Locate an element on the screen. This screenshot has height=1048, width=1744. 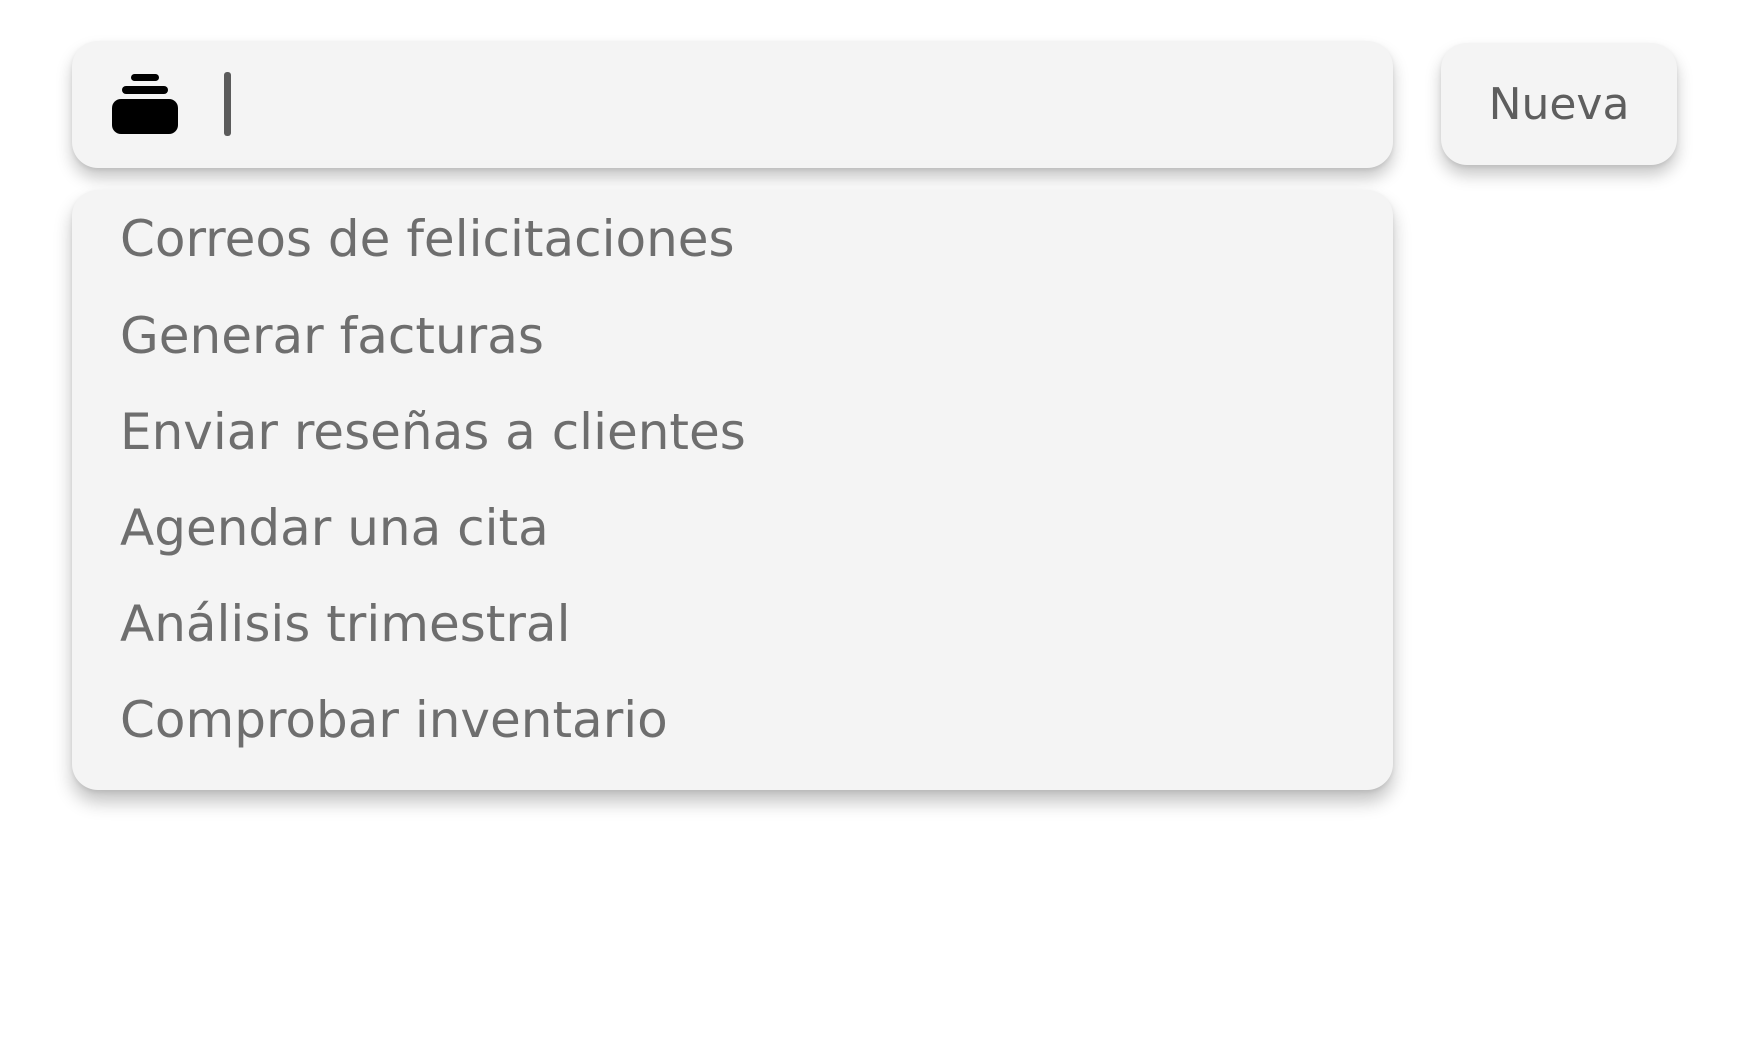
dropdown-item-agendar-cita: Agendar una cita is located at coordinates (334, 528).